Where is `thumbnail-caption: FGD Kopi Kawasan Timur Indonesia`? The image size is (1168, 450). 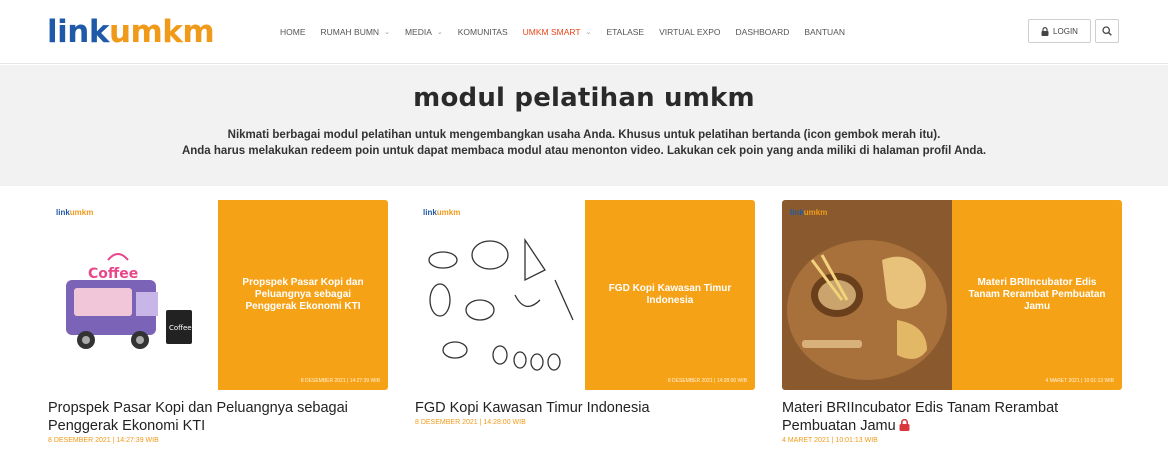 thumbnail-caption: FGD Kopi Kawasan Timur Indonesia is located at coordinates (670, 294).